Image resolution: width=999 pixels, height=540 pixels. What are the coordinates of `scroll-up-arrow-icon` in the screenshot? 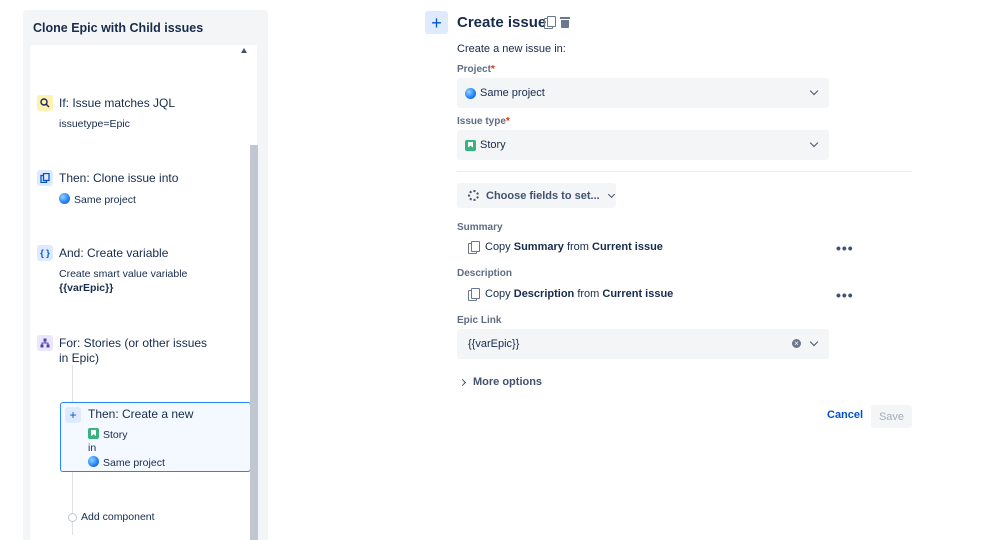 It's located at (244, 50).